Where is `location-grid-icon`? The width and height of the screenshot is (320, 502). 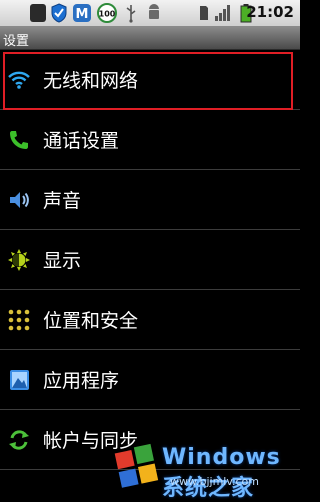 location-grid-icon is located at coordinates (19, 320).